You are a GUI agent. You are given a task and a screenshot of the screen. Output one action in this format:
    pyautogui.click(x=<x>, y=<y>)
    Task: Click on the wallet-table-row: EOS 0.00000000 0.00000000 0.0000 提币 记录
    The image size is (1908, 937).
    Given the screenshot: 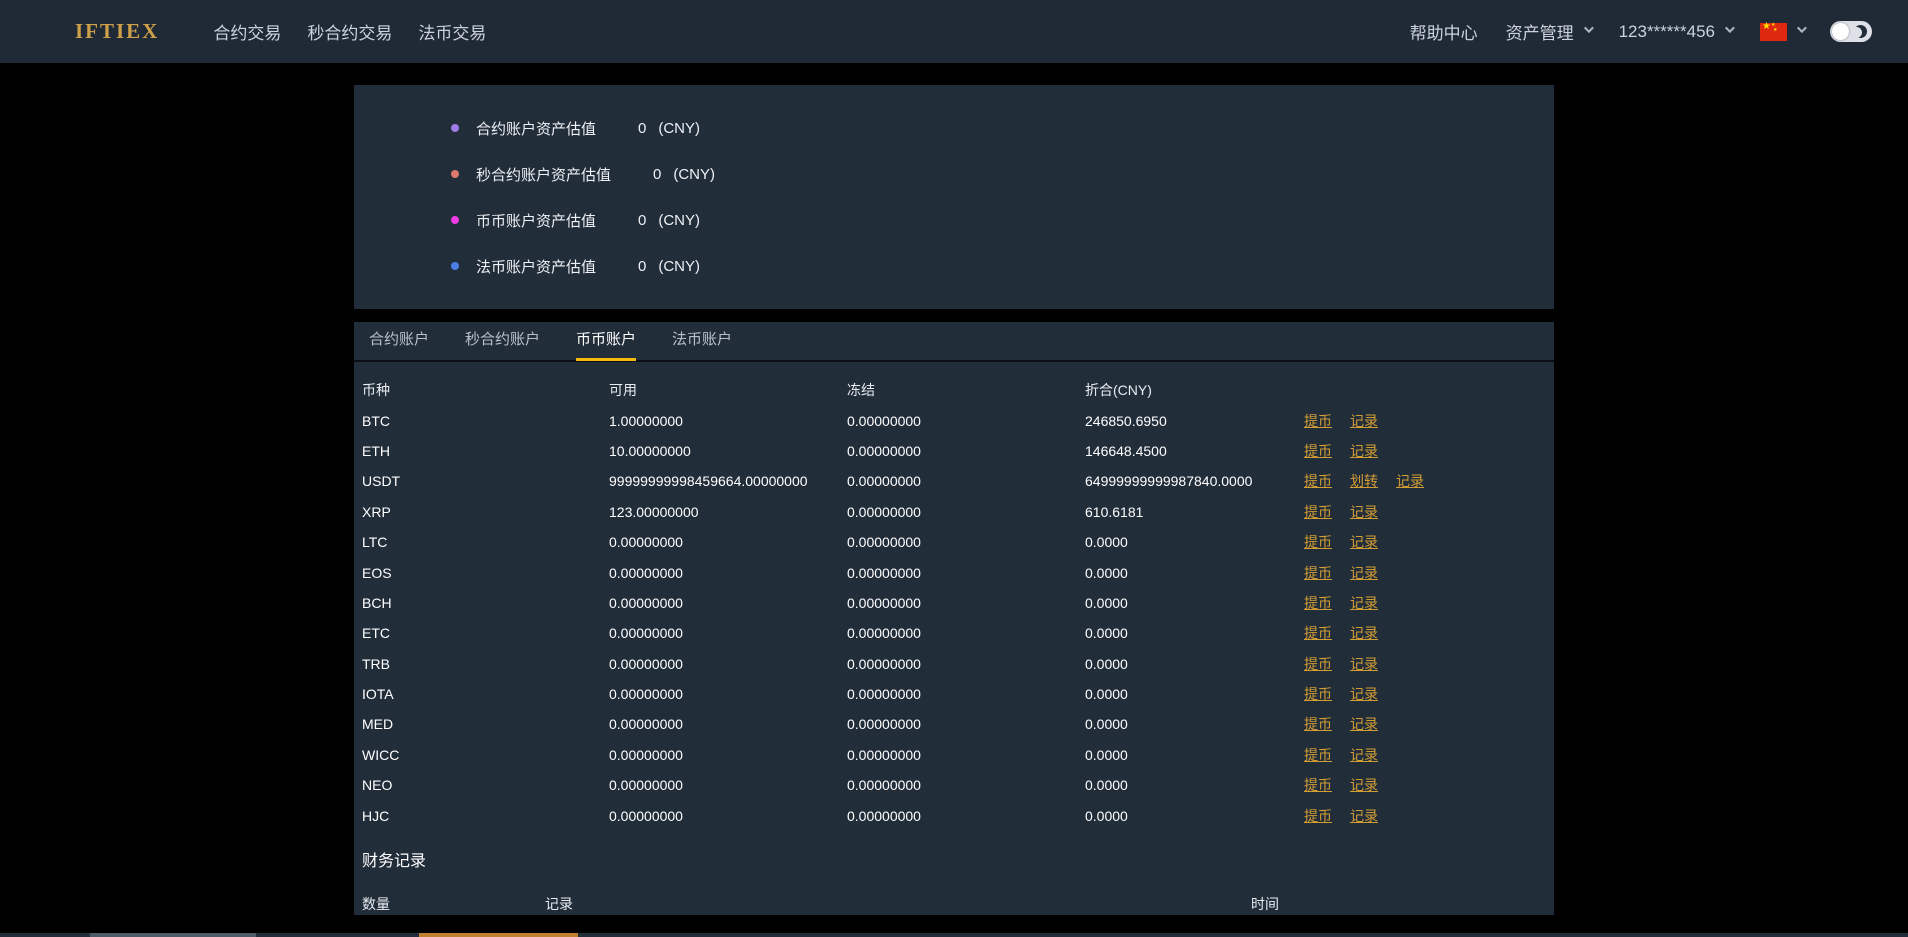 What is the action you would take?
    pyautogui.click(x=954, y=572)
    